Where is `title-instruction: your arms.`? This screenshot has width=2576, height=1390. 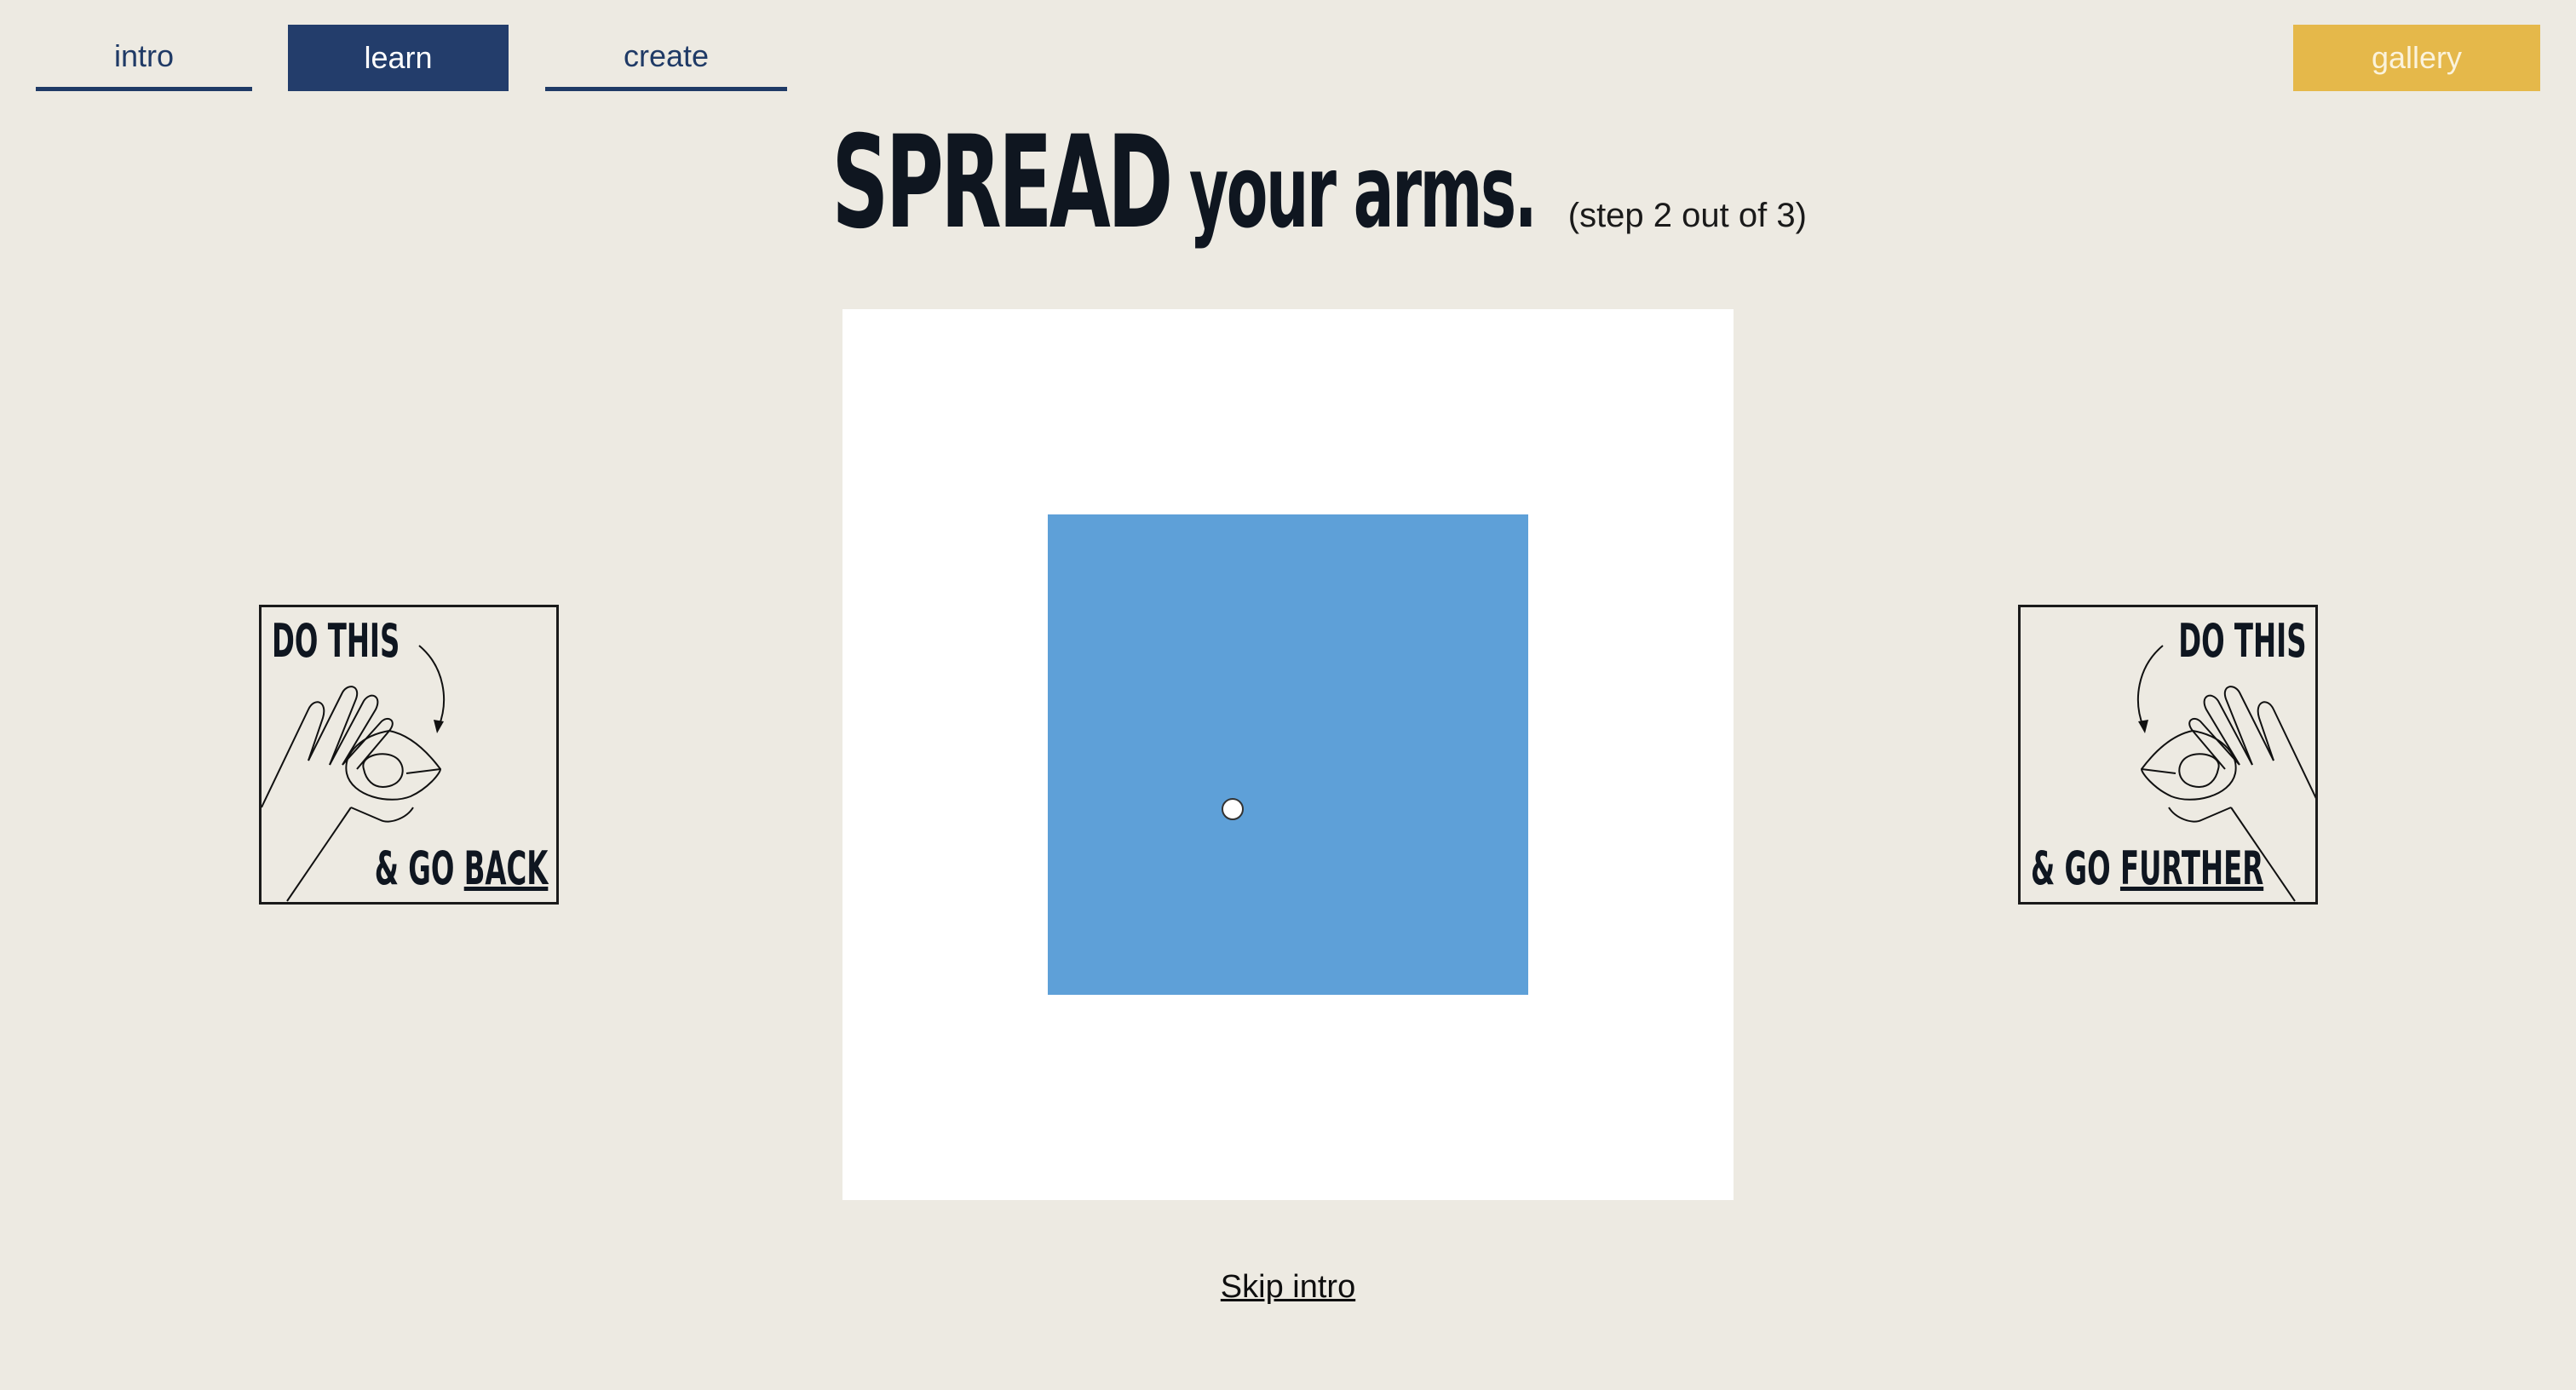
title-instruction: your arms. is located at coordinates (1363, 191).